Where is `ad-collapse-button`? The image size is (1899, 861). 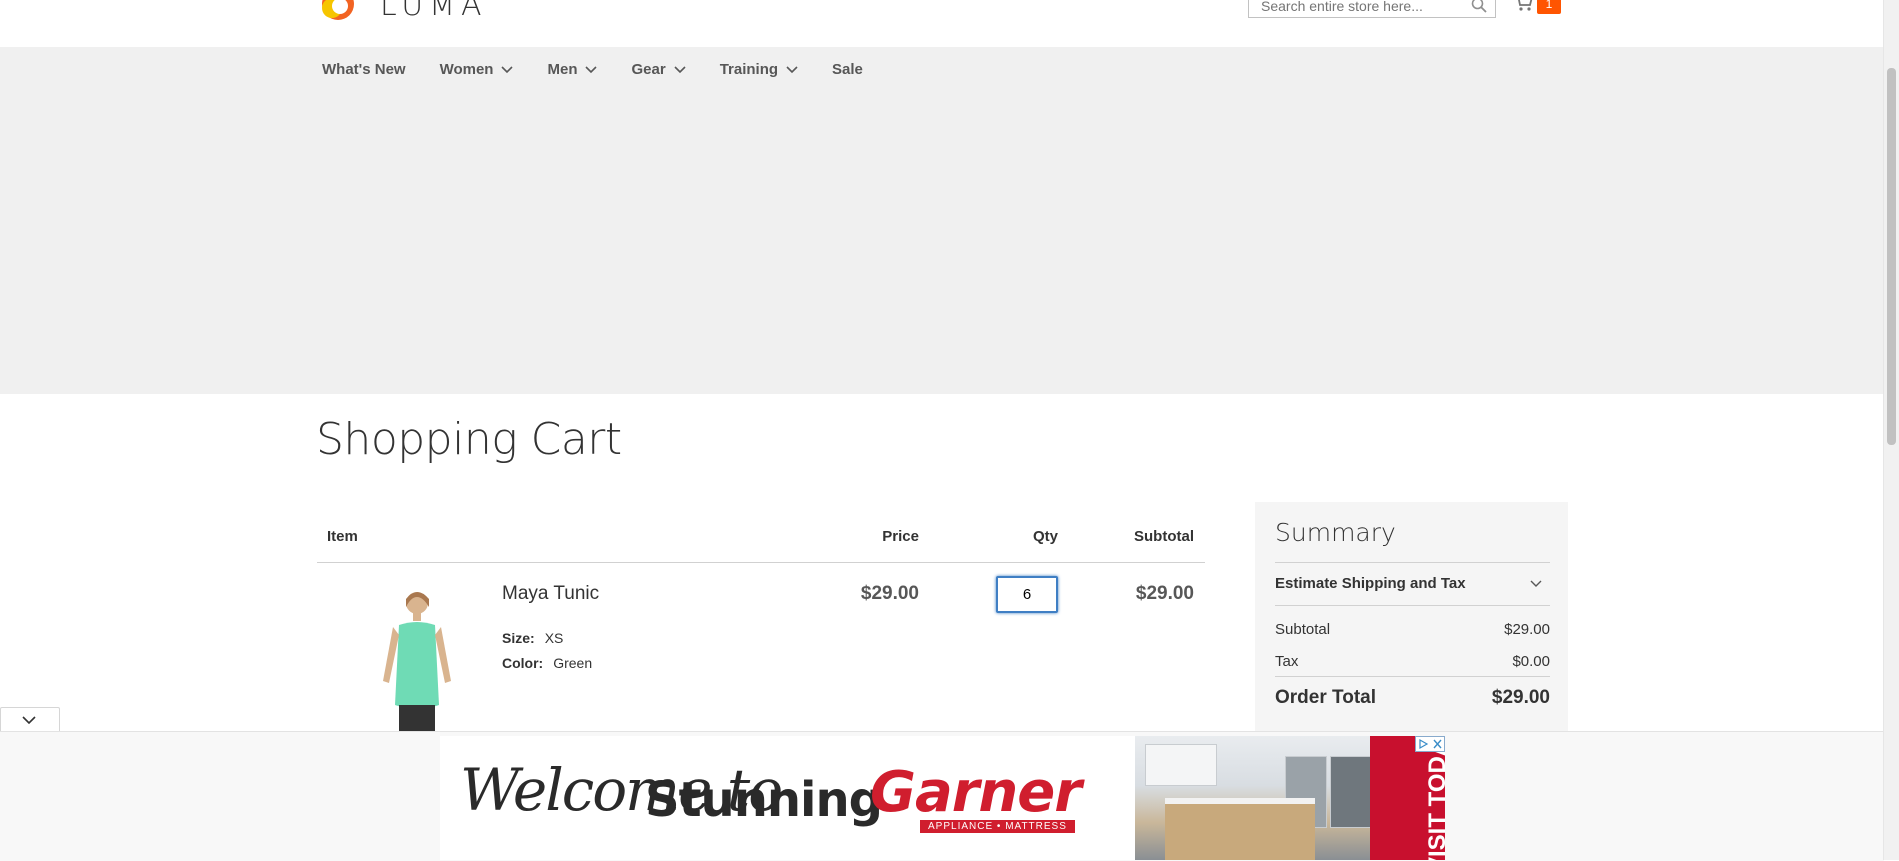
ad-collapse-button is located at coordinates (30, 719).